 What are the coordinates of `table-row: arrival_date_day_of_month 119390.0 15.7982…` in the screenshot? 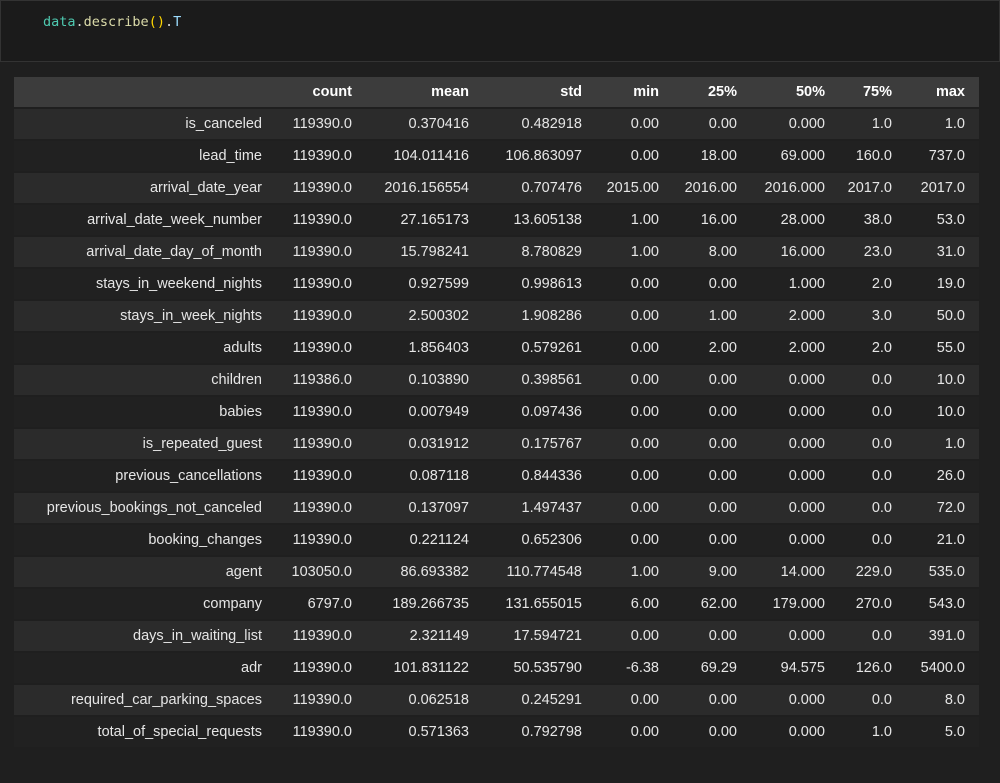 It's located at (496, 252).